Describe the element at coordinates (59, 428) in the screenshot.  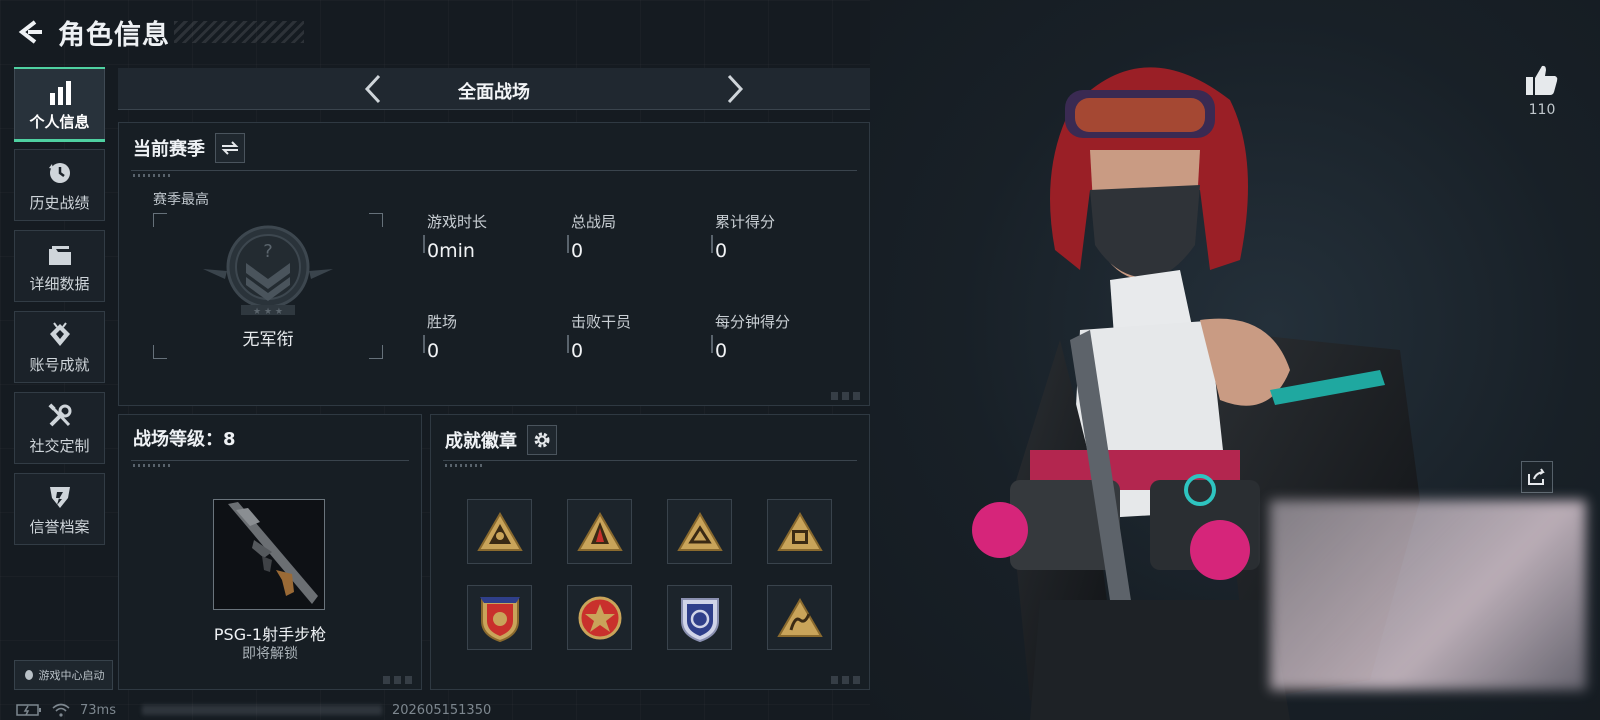
I see `sidebar-item-social-custom: 社交定制` at that location.